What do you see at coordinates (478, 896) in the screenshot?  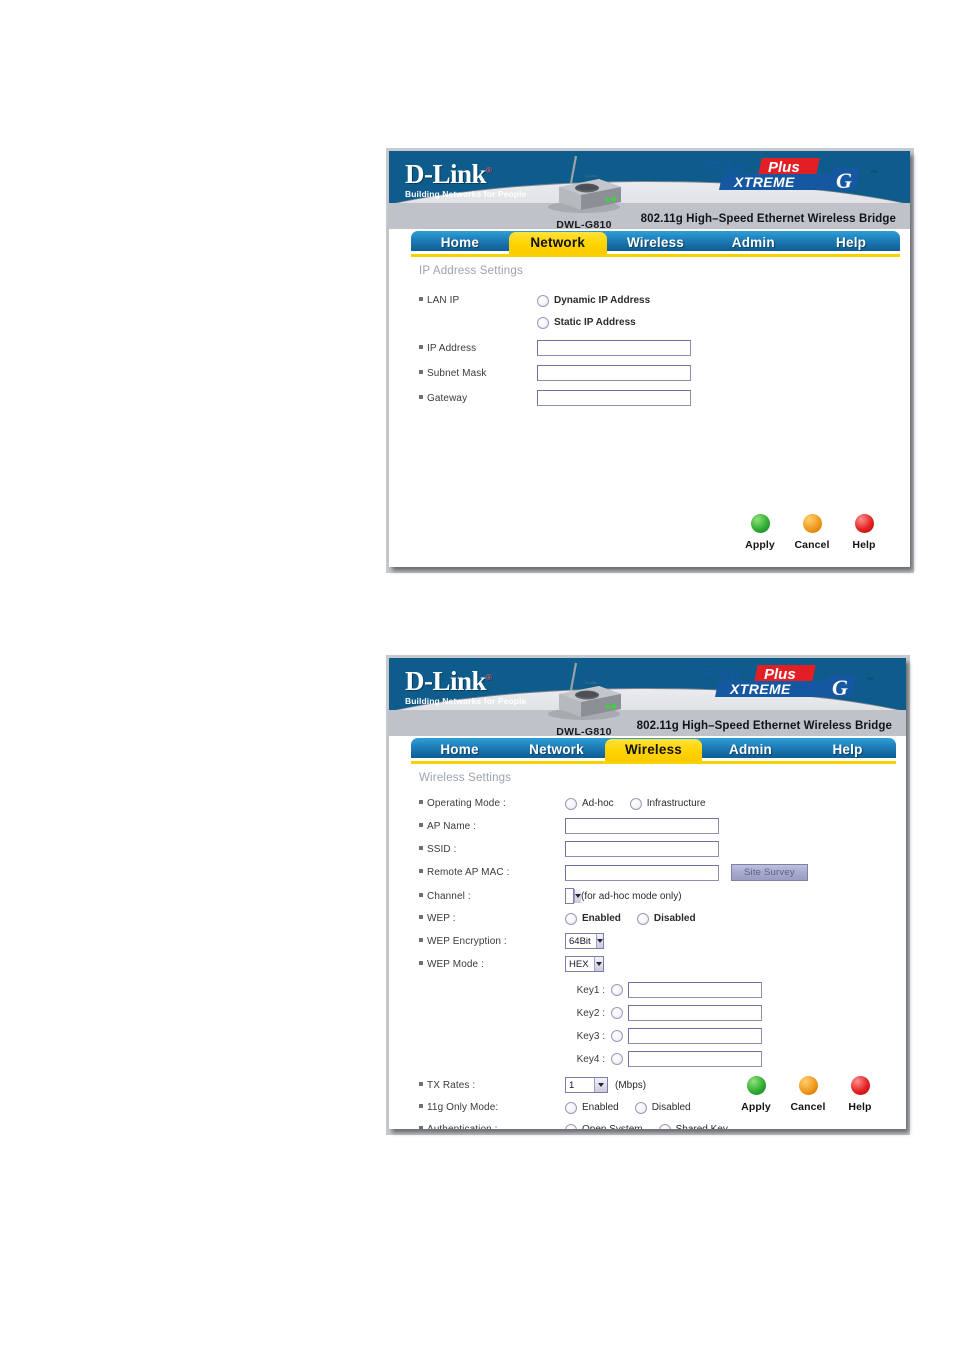 I see `label-channel: Channel :` at bounding box center [478, 896].